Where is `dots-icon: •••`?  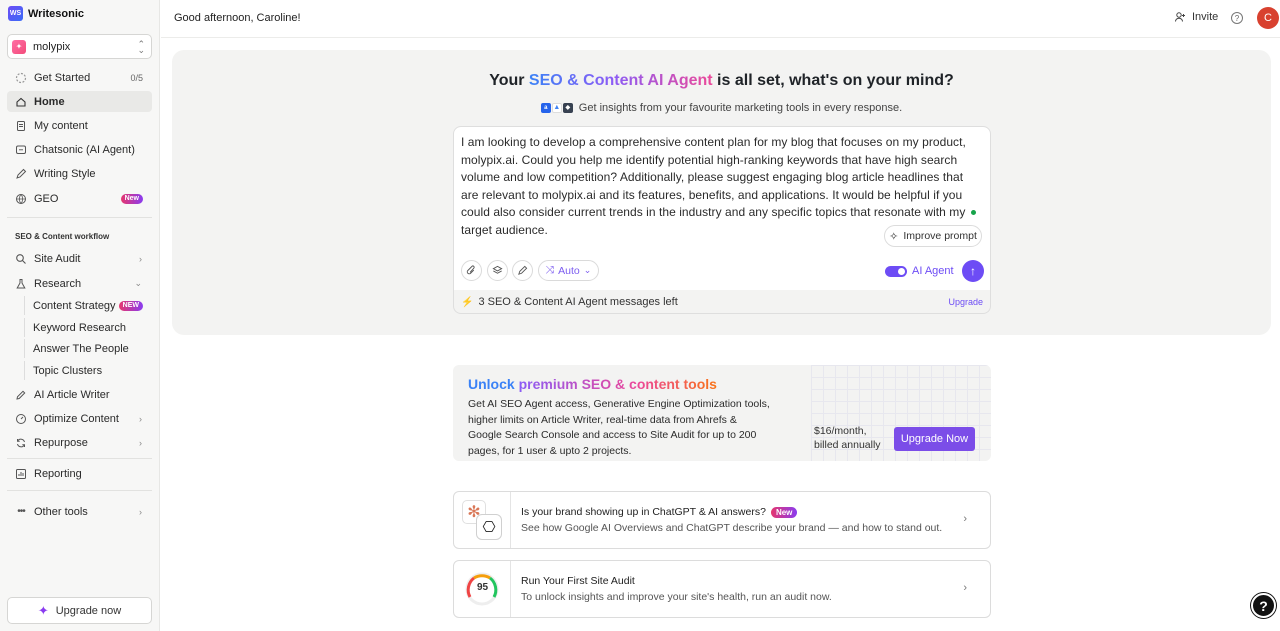 dots-icon: ••• is located at coordinates (21, 511).